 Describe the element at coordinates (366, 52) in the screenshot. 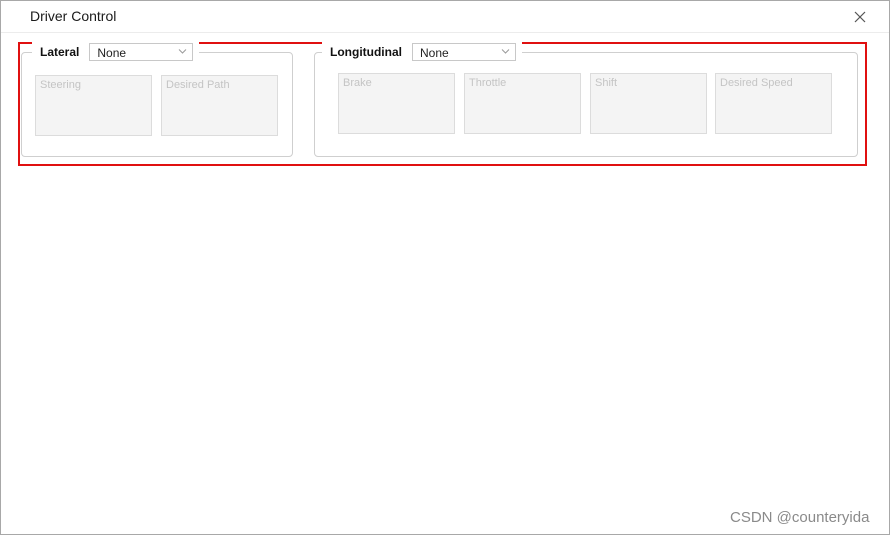

I see `longitudinal-label: Longitudinal` at that location.